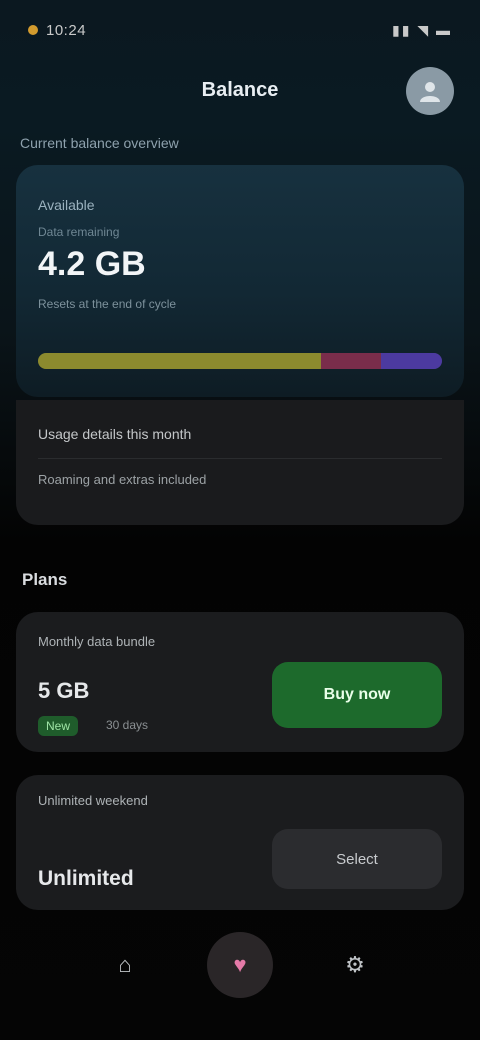 This screenshot has width=480, height=1040. What do you see at coordinates (107, 304) in the screenshot?
I see `balance-note: Resets at the end of cycle` at bounding box center [107, 304].